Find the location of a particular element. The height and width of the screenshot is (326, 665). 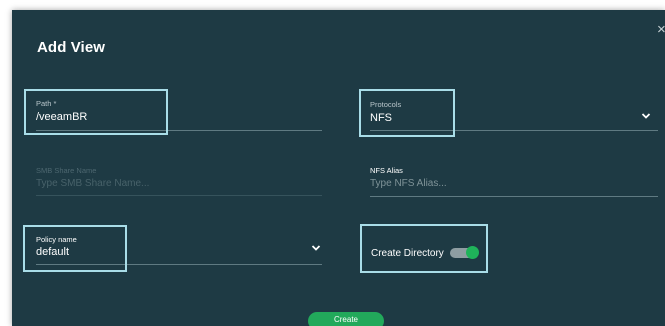

protocols-label: Protocols is located at coordinates (386, 104).